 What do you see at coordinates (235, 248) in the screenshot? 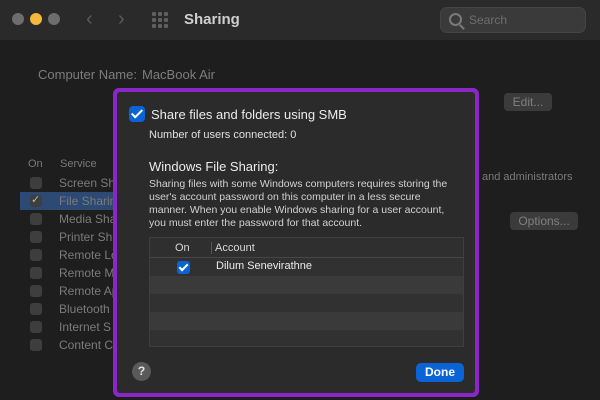
I see `column-account: Account` at bounding box center [235, 248].